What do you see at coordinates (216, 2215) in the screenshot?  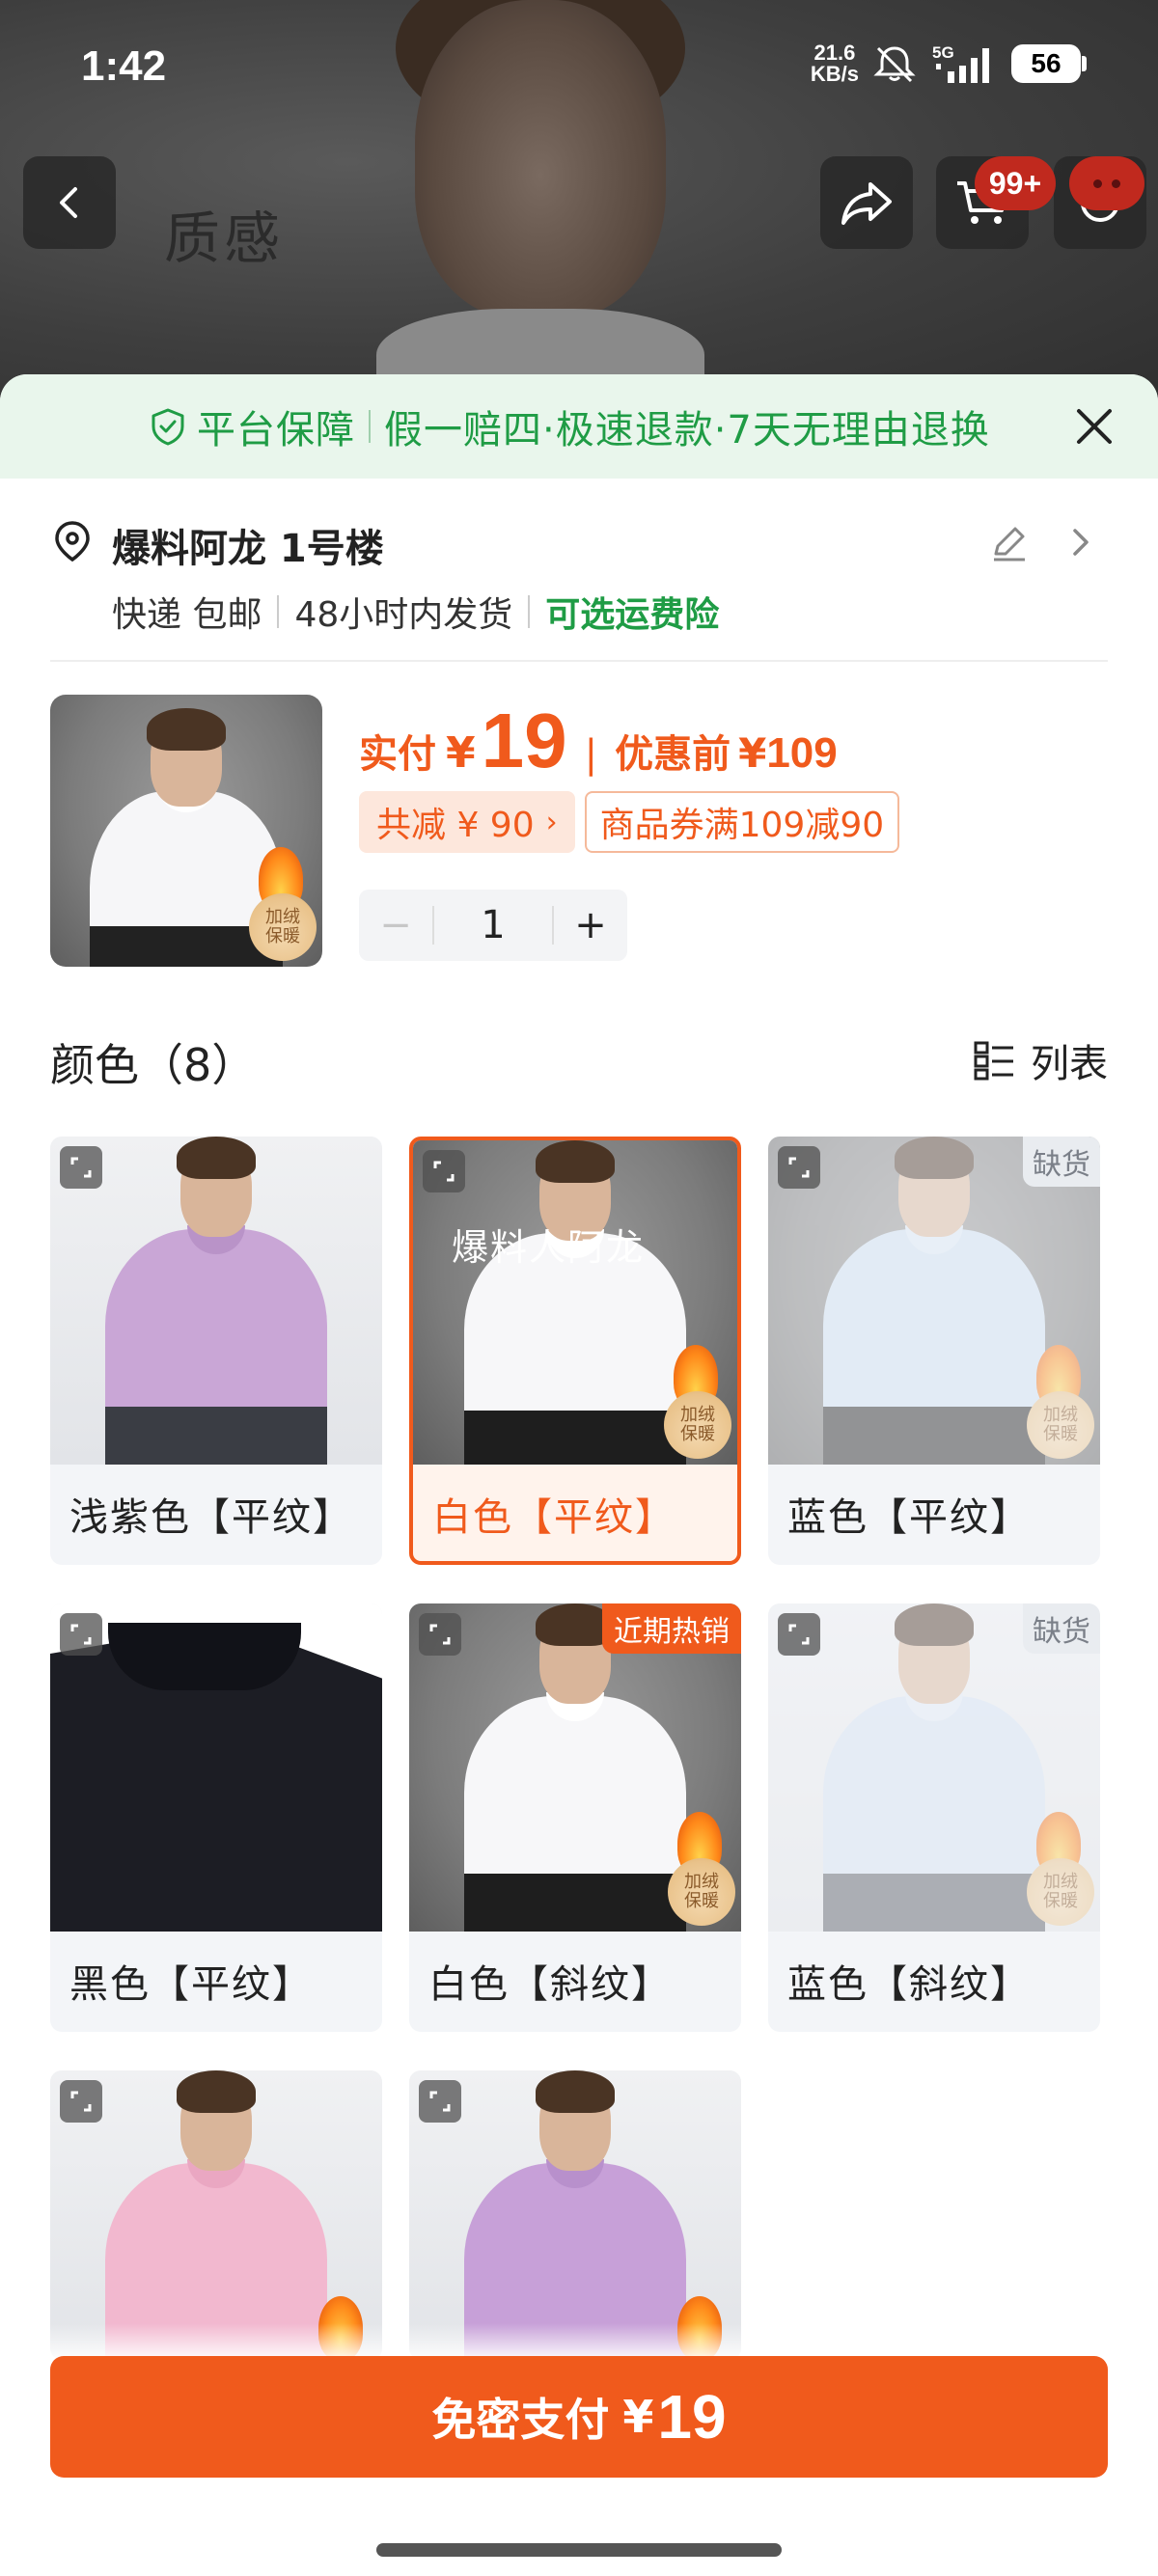 I see `color-option-pink` at bounding box center [216, 2215].